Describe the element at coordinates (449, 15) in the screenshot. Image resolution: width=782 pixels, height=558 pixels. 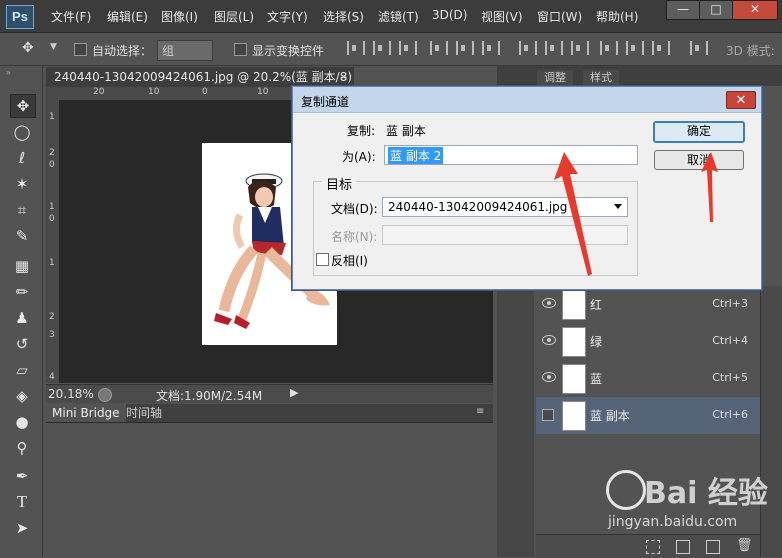
I see `menu-3d: 3D(D)` at that location.